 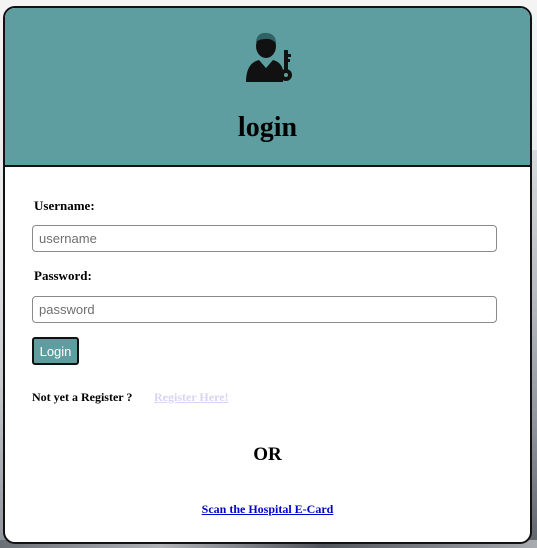 What do you see at coordinates (267, 127) in the screenshot?
I see `page-title: login` at bounding box center [267, 127].